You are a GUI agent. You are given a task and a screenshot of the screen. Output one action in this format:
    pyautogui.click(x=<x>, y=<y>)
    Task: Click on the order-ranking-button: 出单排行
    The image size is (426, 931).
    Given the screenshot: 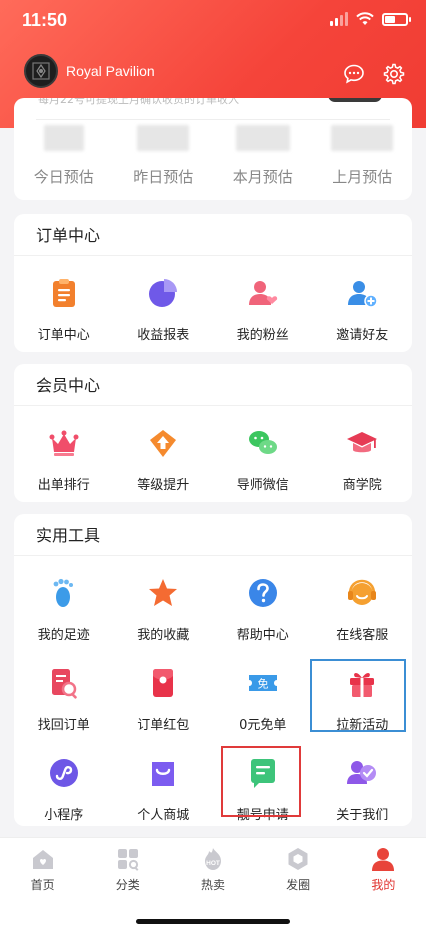 What is the action you would take?
    pyautogui.click(x=64, y=459)
    